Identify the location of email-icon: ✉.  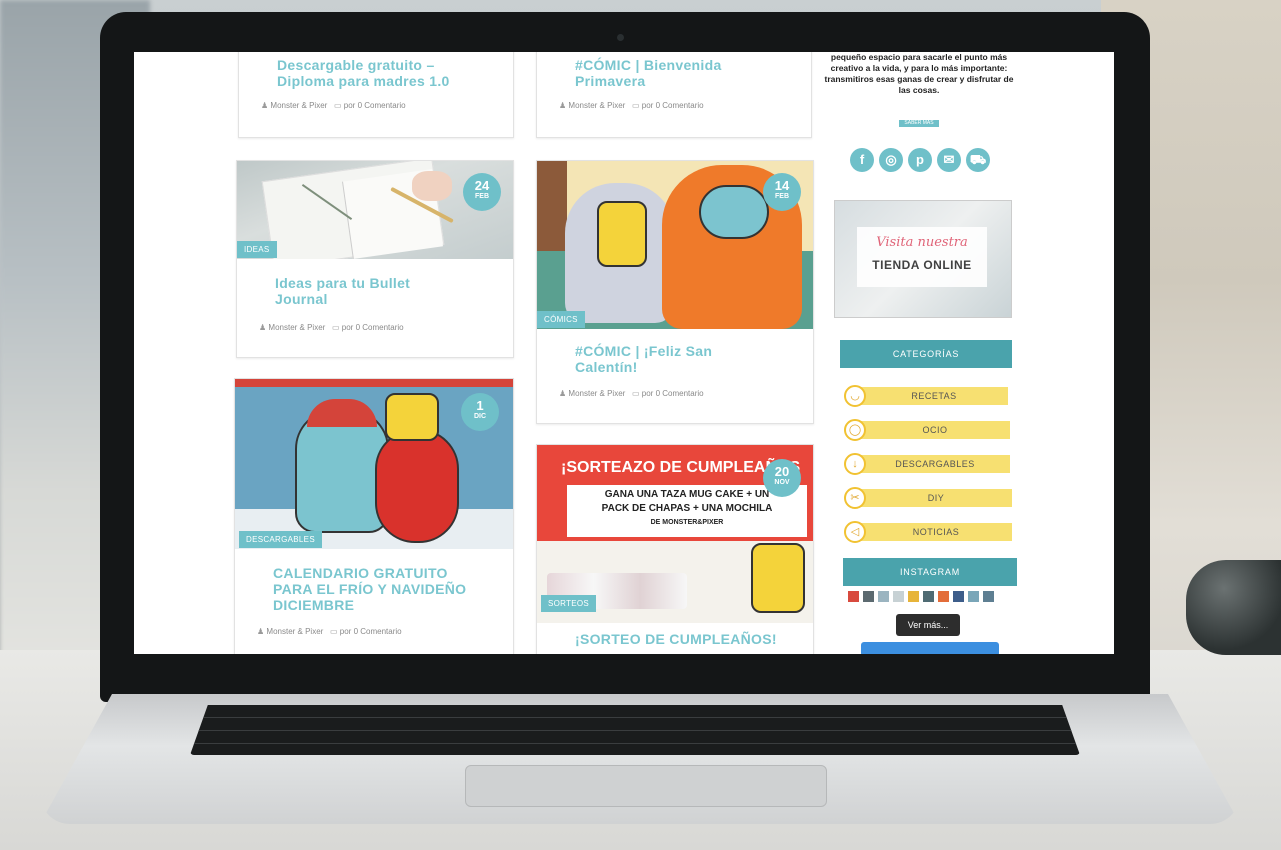
(949, 160).